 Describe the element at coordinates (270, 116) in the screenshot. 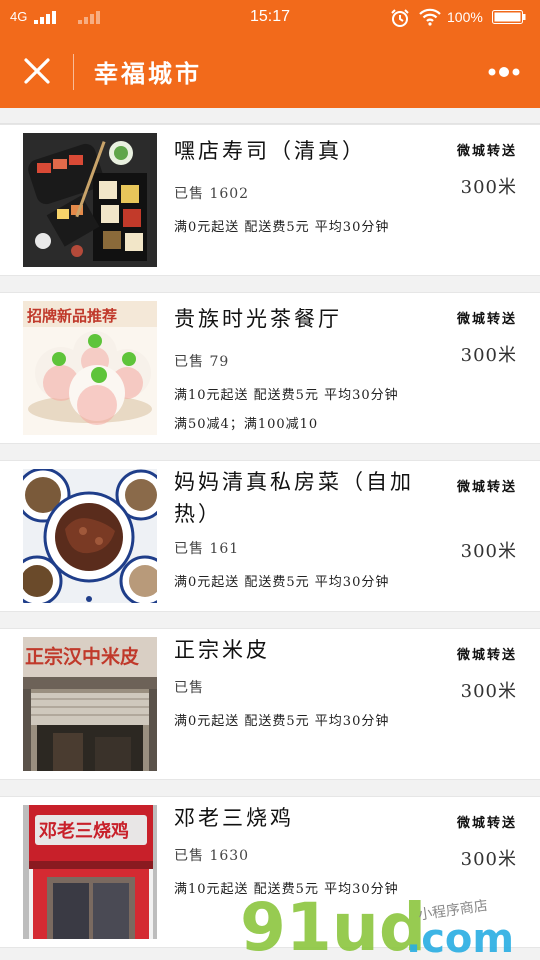

I see `list-top-spacer` at that location.